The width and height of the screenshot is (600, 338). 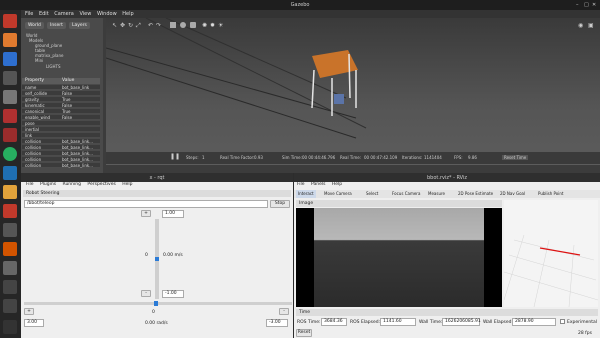 I want to click on menu-camera: Camera, so click(x=64, y=14).